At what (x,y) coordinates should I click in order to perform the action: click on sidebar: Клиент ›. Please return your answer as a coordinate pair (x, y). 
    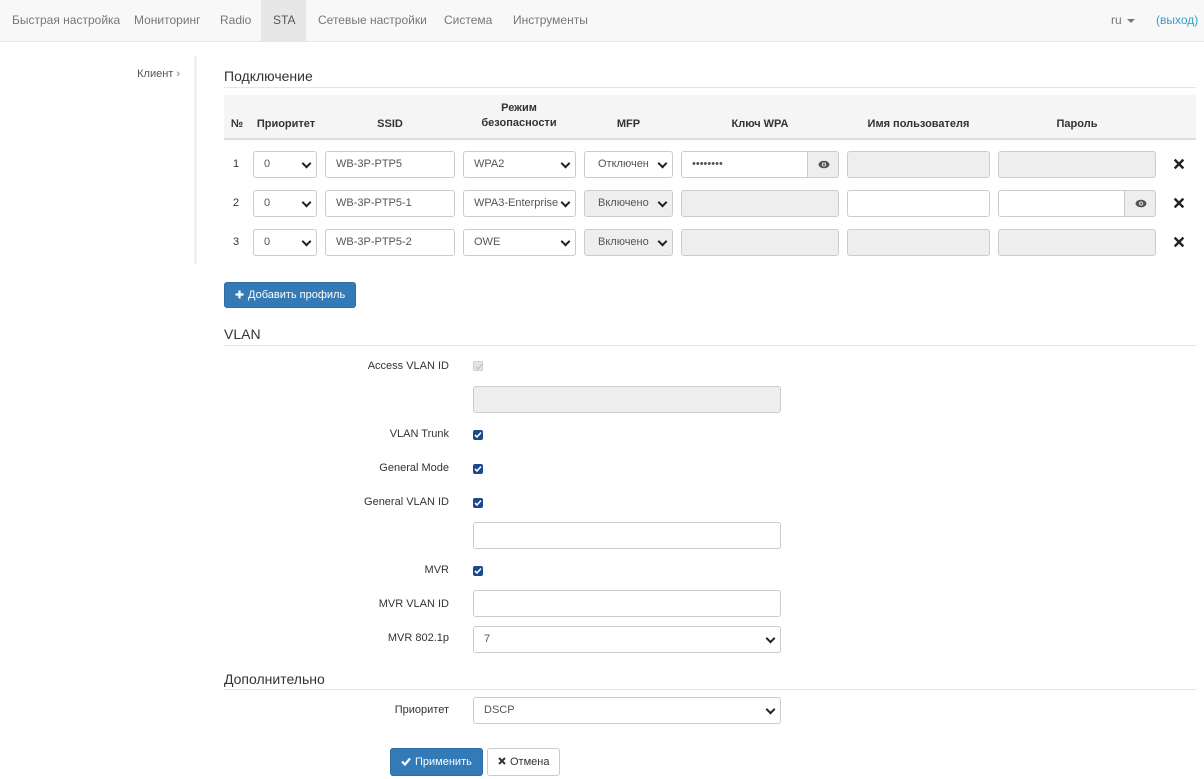
    Looking at the image, I should click on (98, 160).